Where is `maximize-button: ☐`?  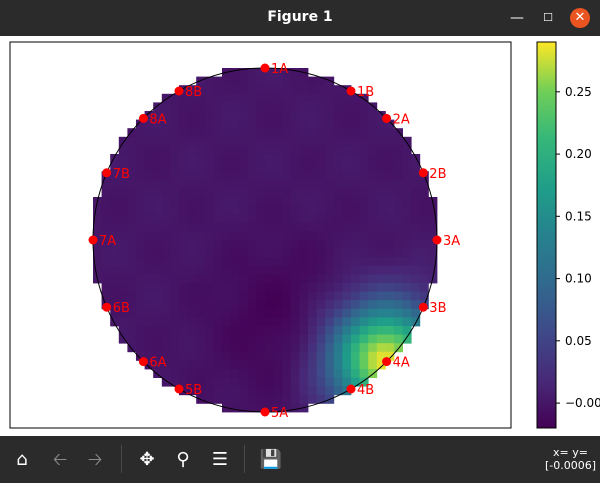 maximize-button: ☐ is located at coordinates (548, 18).